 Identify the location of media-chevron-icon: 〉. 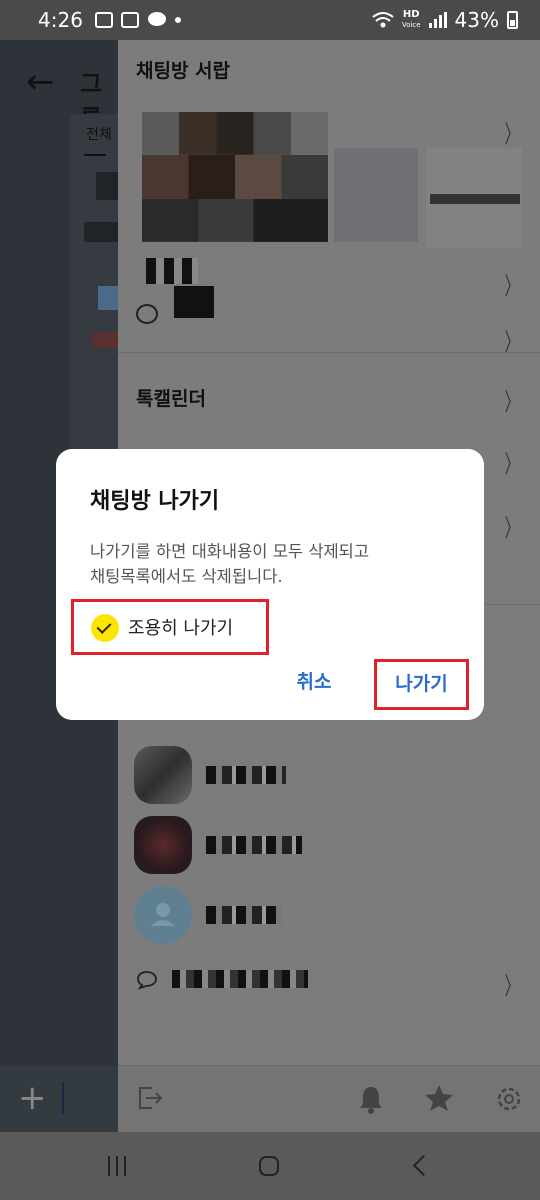
(512, 131).